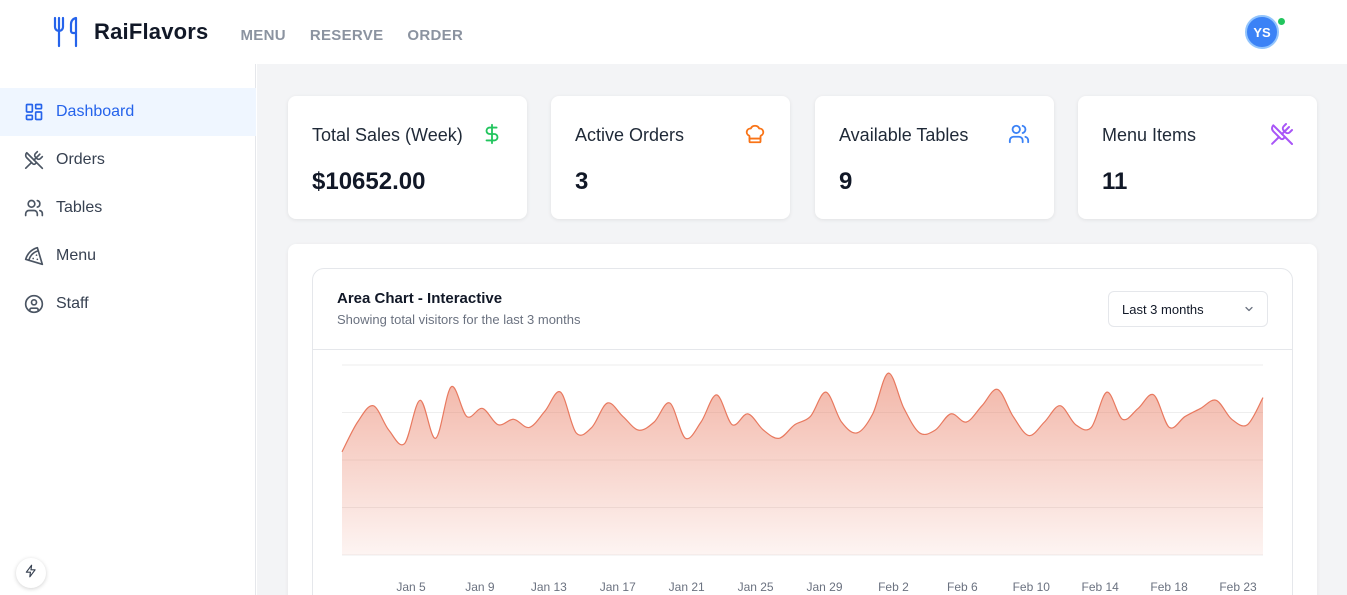 The image size is (1347, 595). I want to click on brand: RaiFlavors, so click(130, 32).